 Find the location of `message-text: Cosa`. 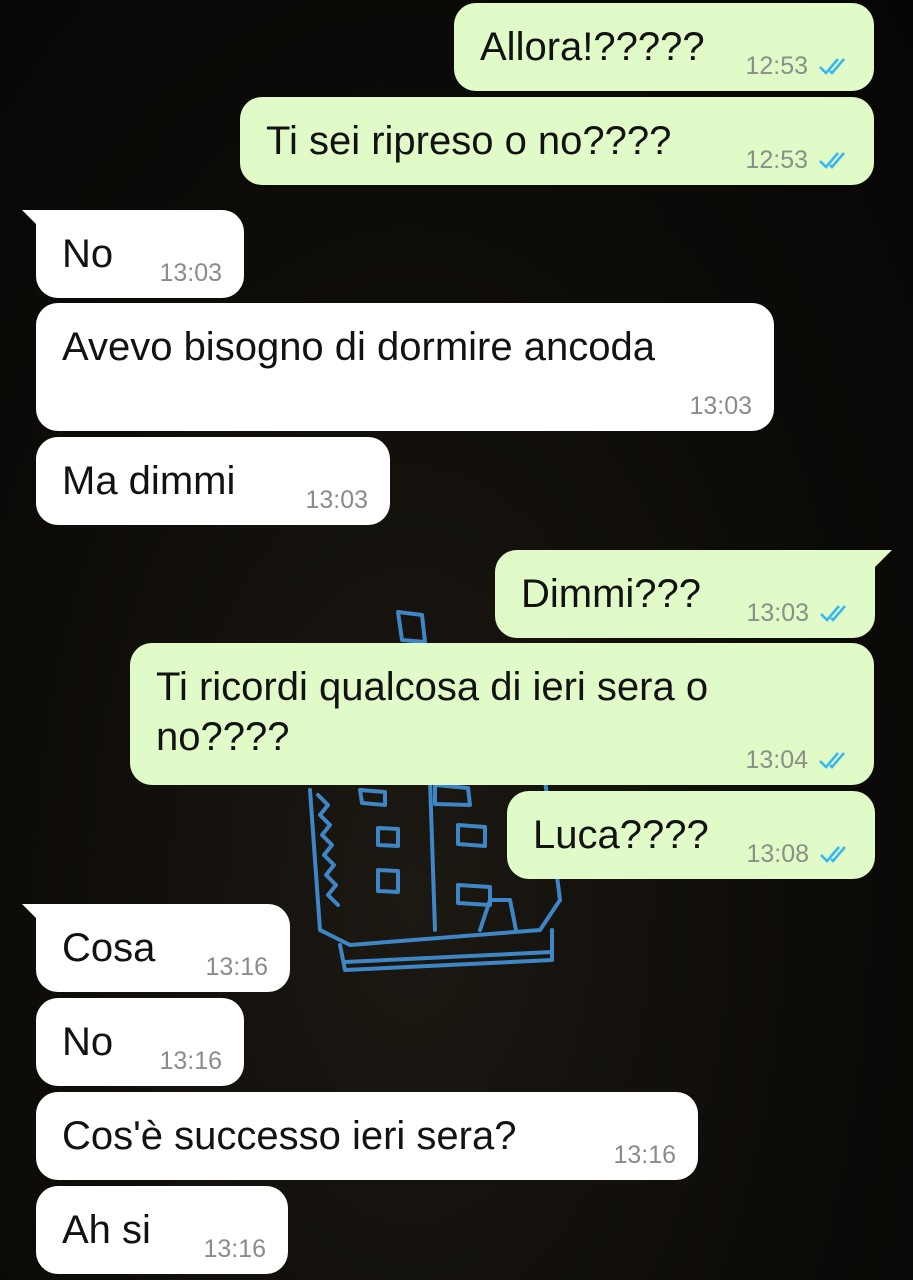

message-text: Cosa is located at coordinates (109, 948).